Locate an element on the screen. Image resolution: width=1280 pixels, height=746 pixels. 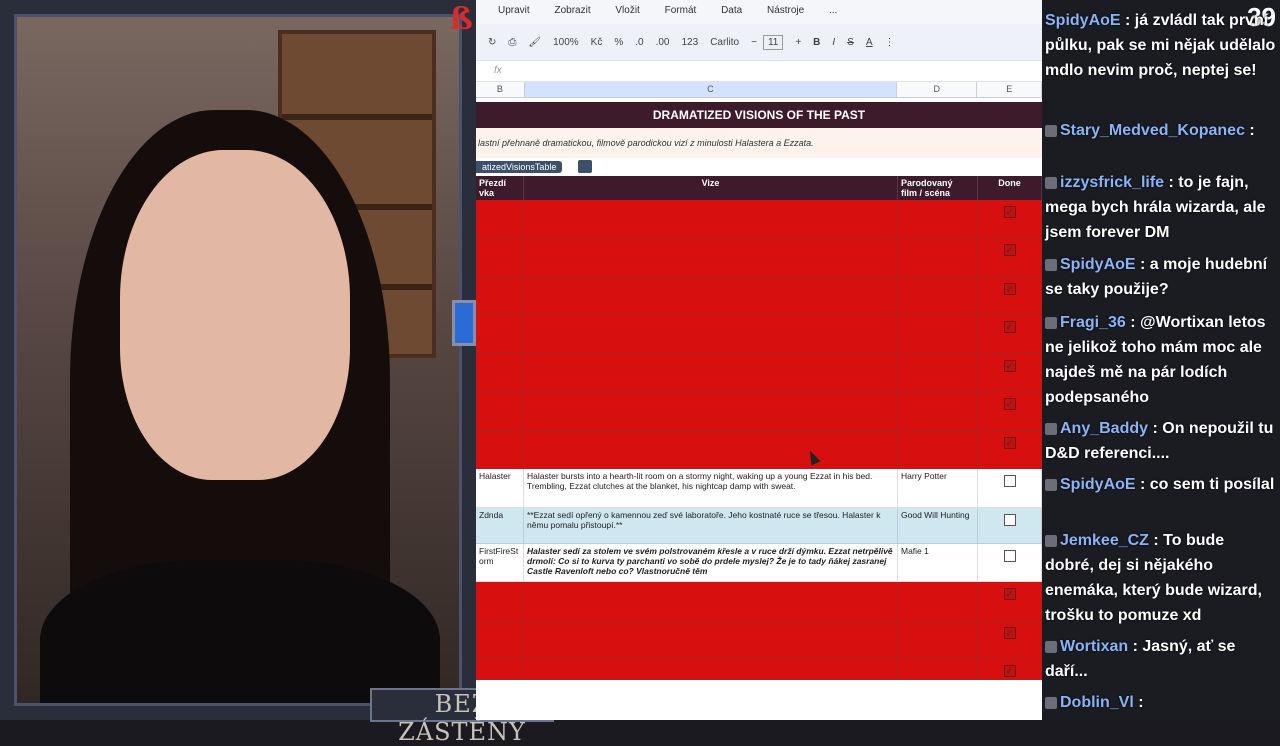
text-color-icon: A is located at coordinates (869, 42).